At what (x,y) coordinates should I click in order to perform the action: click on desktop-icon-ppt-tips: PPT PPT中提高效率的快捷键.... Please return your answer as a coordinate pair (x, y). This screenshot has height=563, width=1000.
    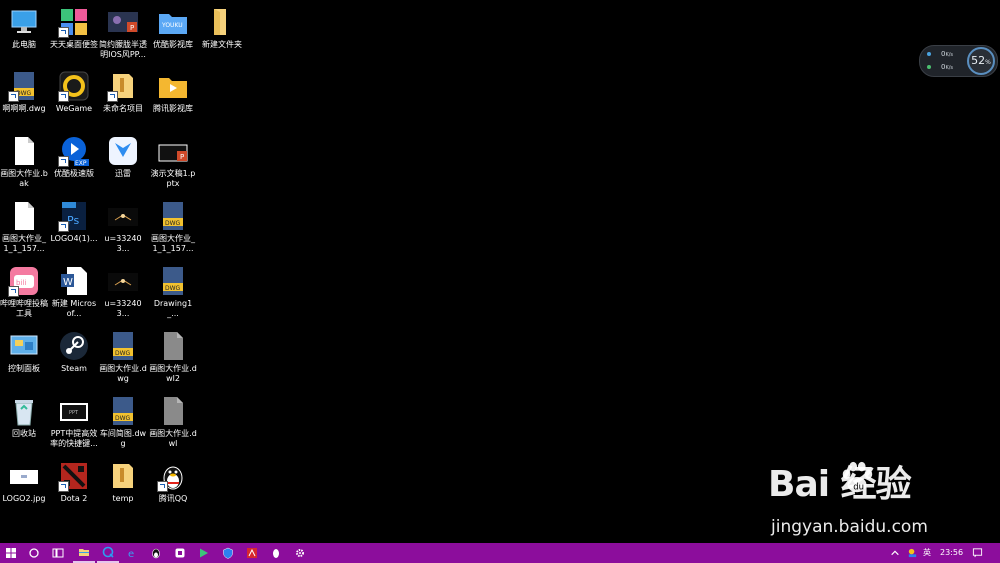
    Looking at the image, I should click on (74, 422).